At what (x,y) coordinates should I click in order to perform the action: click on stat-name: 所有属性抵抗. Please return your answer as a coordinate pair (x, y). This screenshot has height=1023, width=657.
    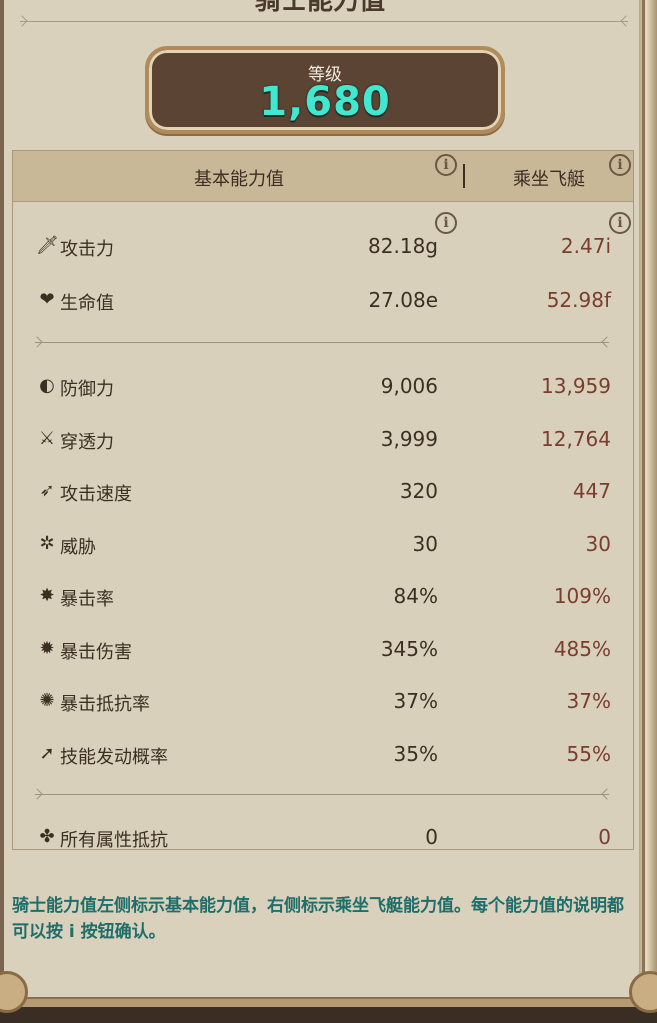
    Looking at the image, I should click on (114, 840).